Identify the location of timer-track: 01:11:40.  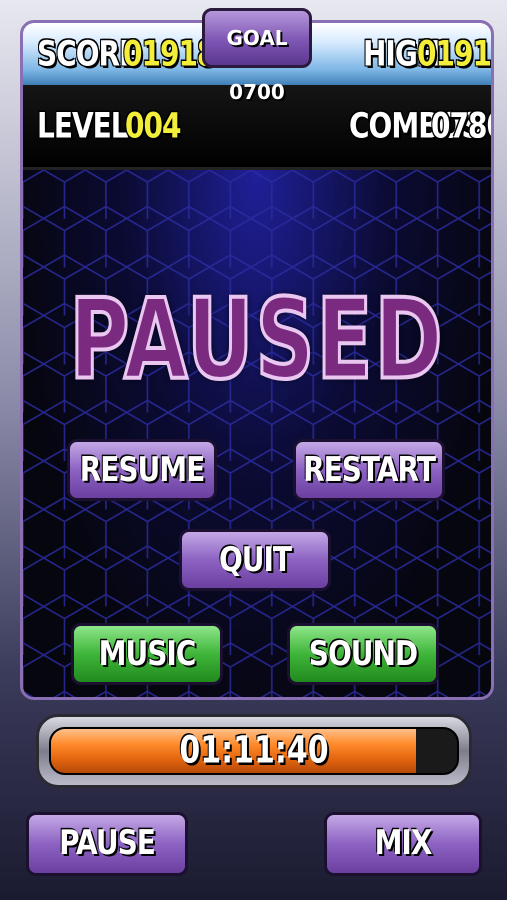
(254, 751).